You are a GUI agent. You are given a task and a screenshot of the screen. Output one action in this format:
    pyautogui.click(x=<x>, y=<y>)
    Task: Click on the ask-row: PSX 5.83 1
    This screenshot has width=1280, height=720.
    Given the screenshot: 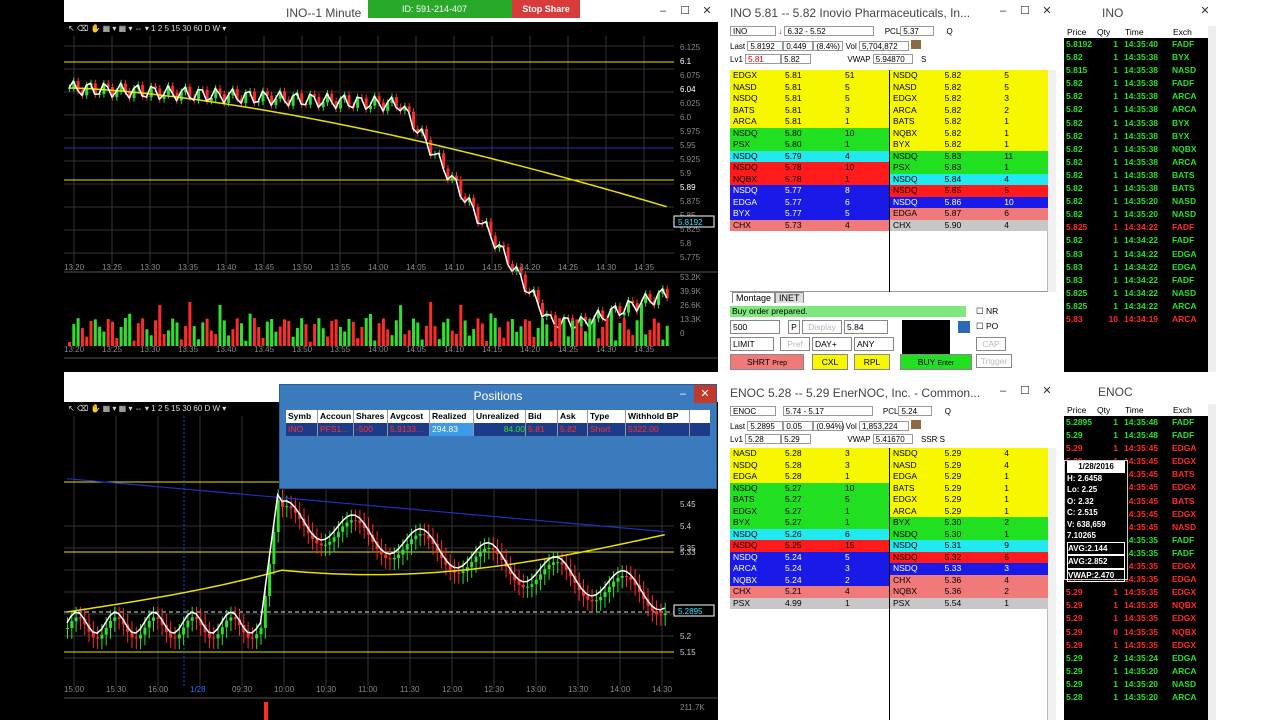 What is the action you would take?
    pyautogui.click(x=969, y=168)
    